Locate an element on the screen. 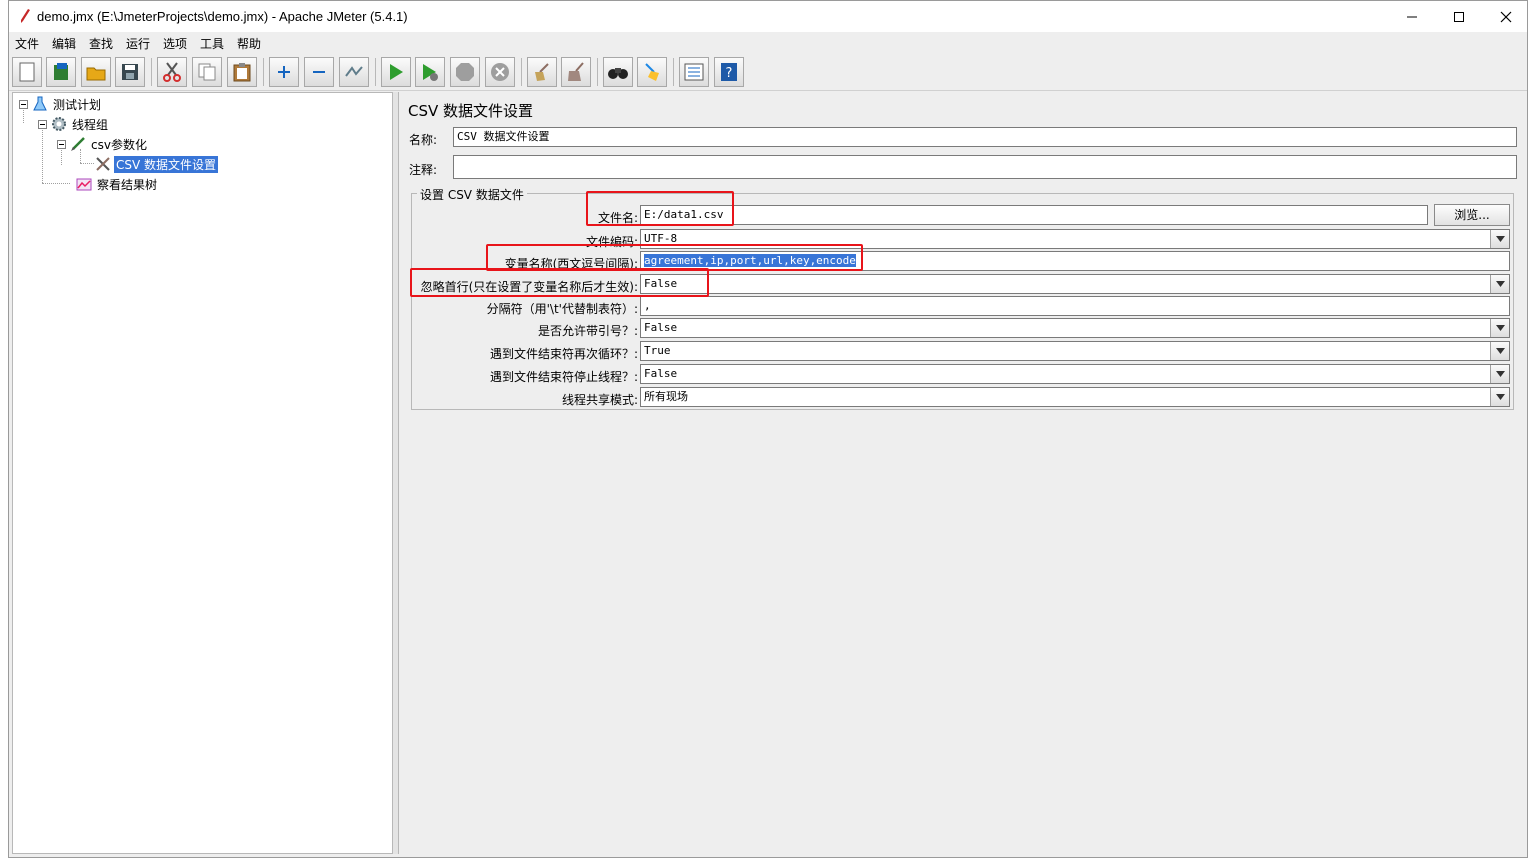 This screenshot has height=864, width=1536. close-icon is located at coordinates (1506, 16).